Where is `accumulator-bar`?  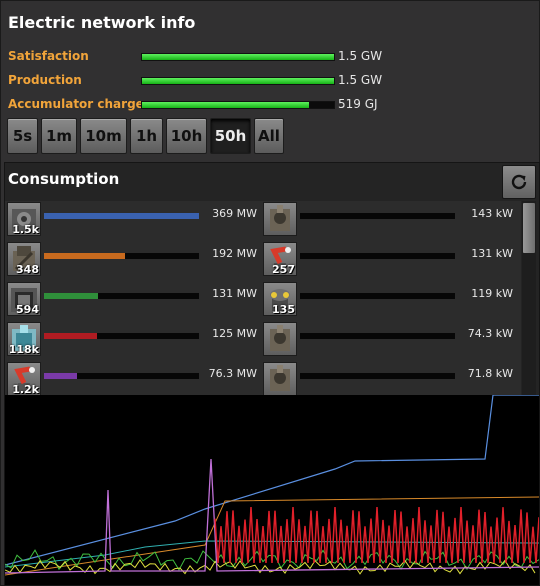 accumulator-bar is located at coordinates (238, 105).